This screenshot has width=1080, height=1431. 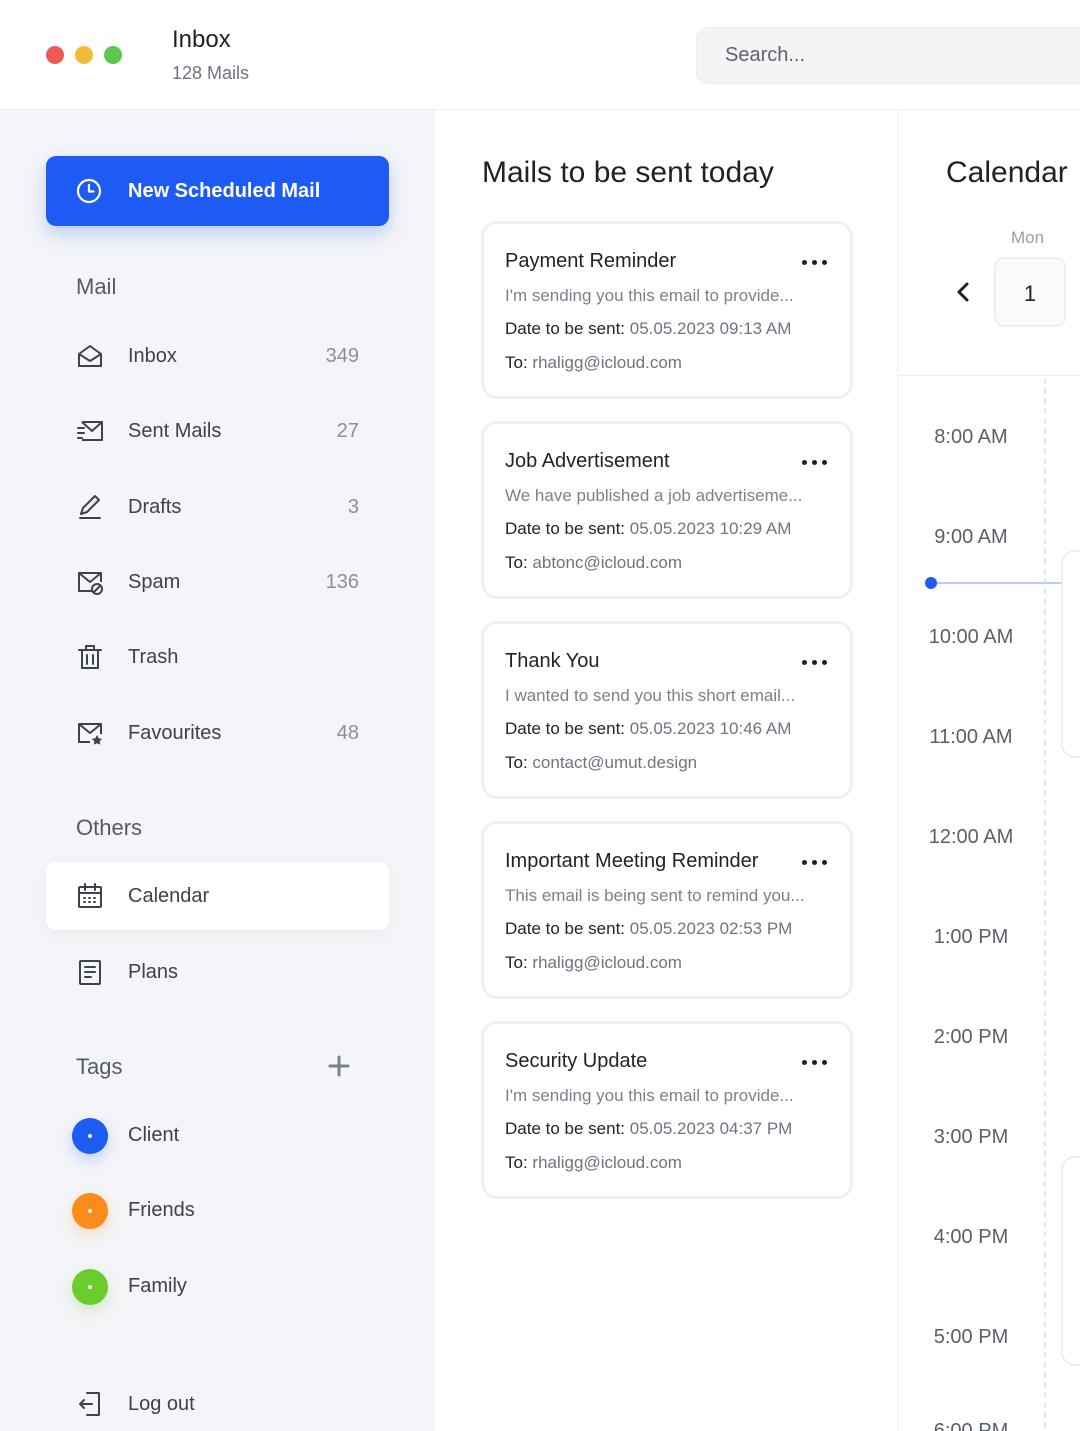 I want to click on mail-recipient: abtonc@icloud.com, so click(x=607, y=562).